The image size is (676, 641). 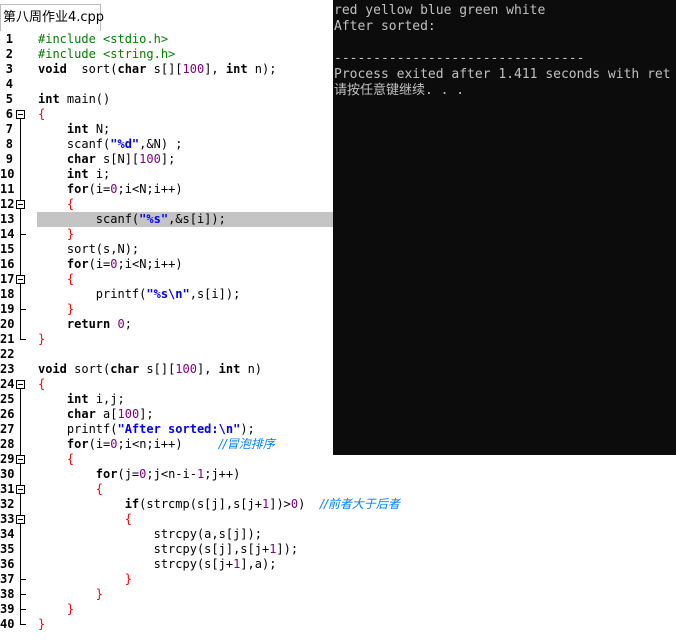 I want to click on code-line: sort(s,N);, so click(x=88, y=249).